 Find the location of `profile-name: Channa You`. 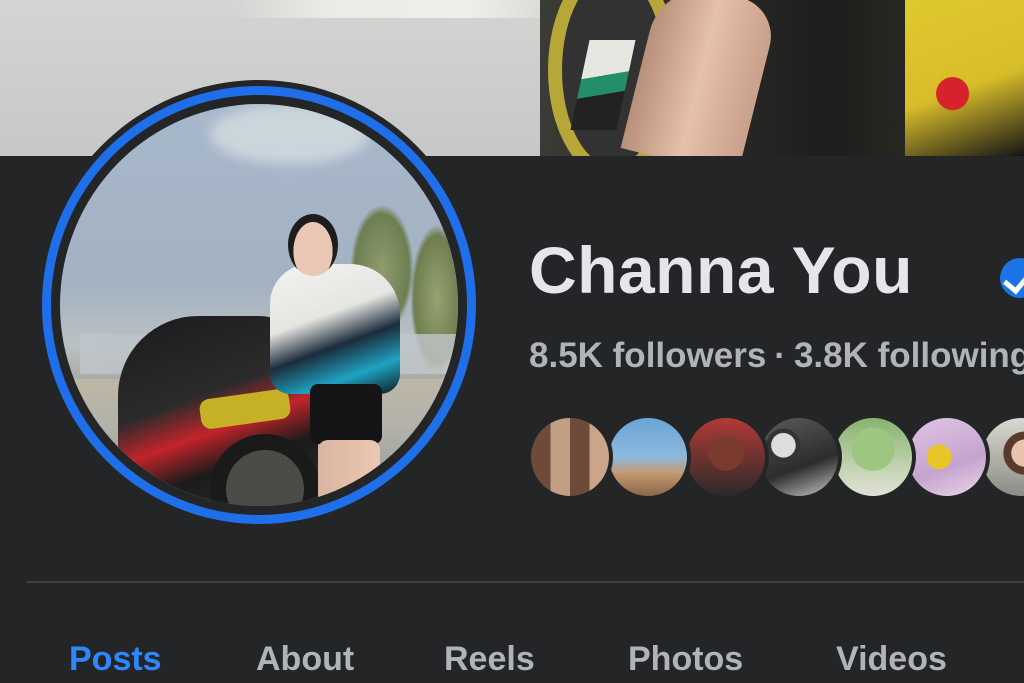

profile-name: Channa You is located at coordinates (721, 270).